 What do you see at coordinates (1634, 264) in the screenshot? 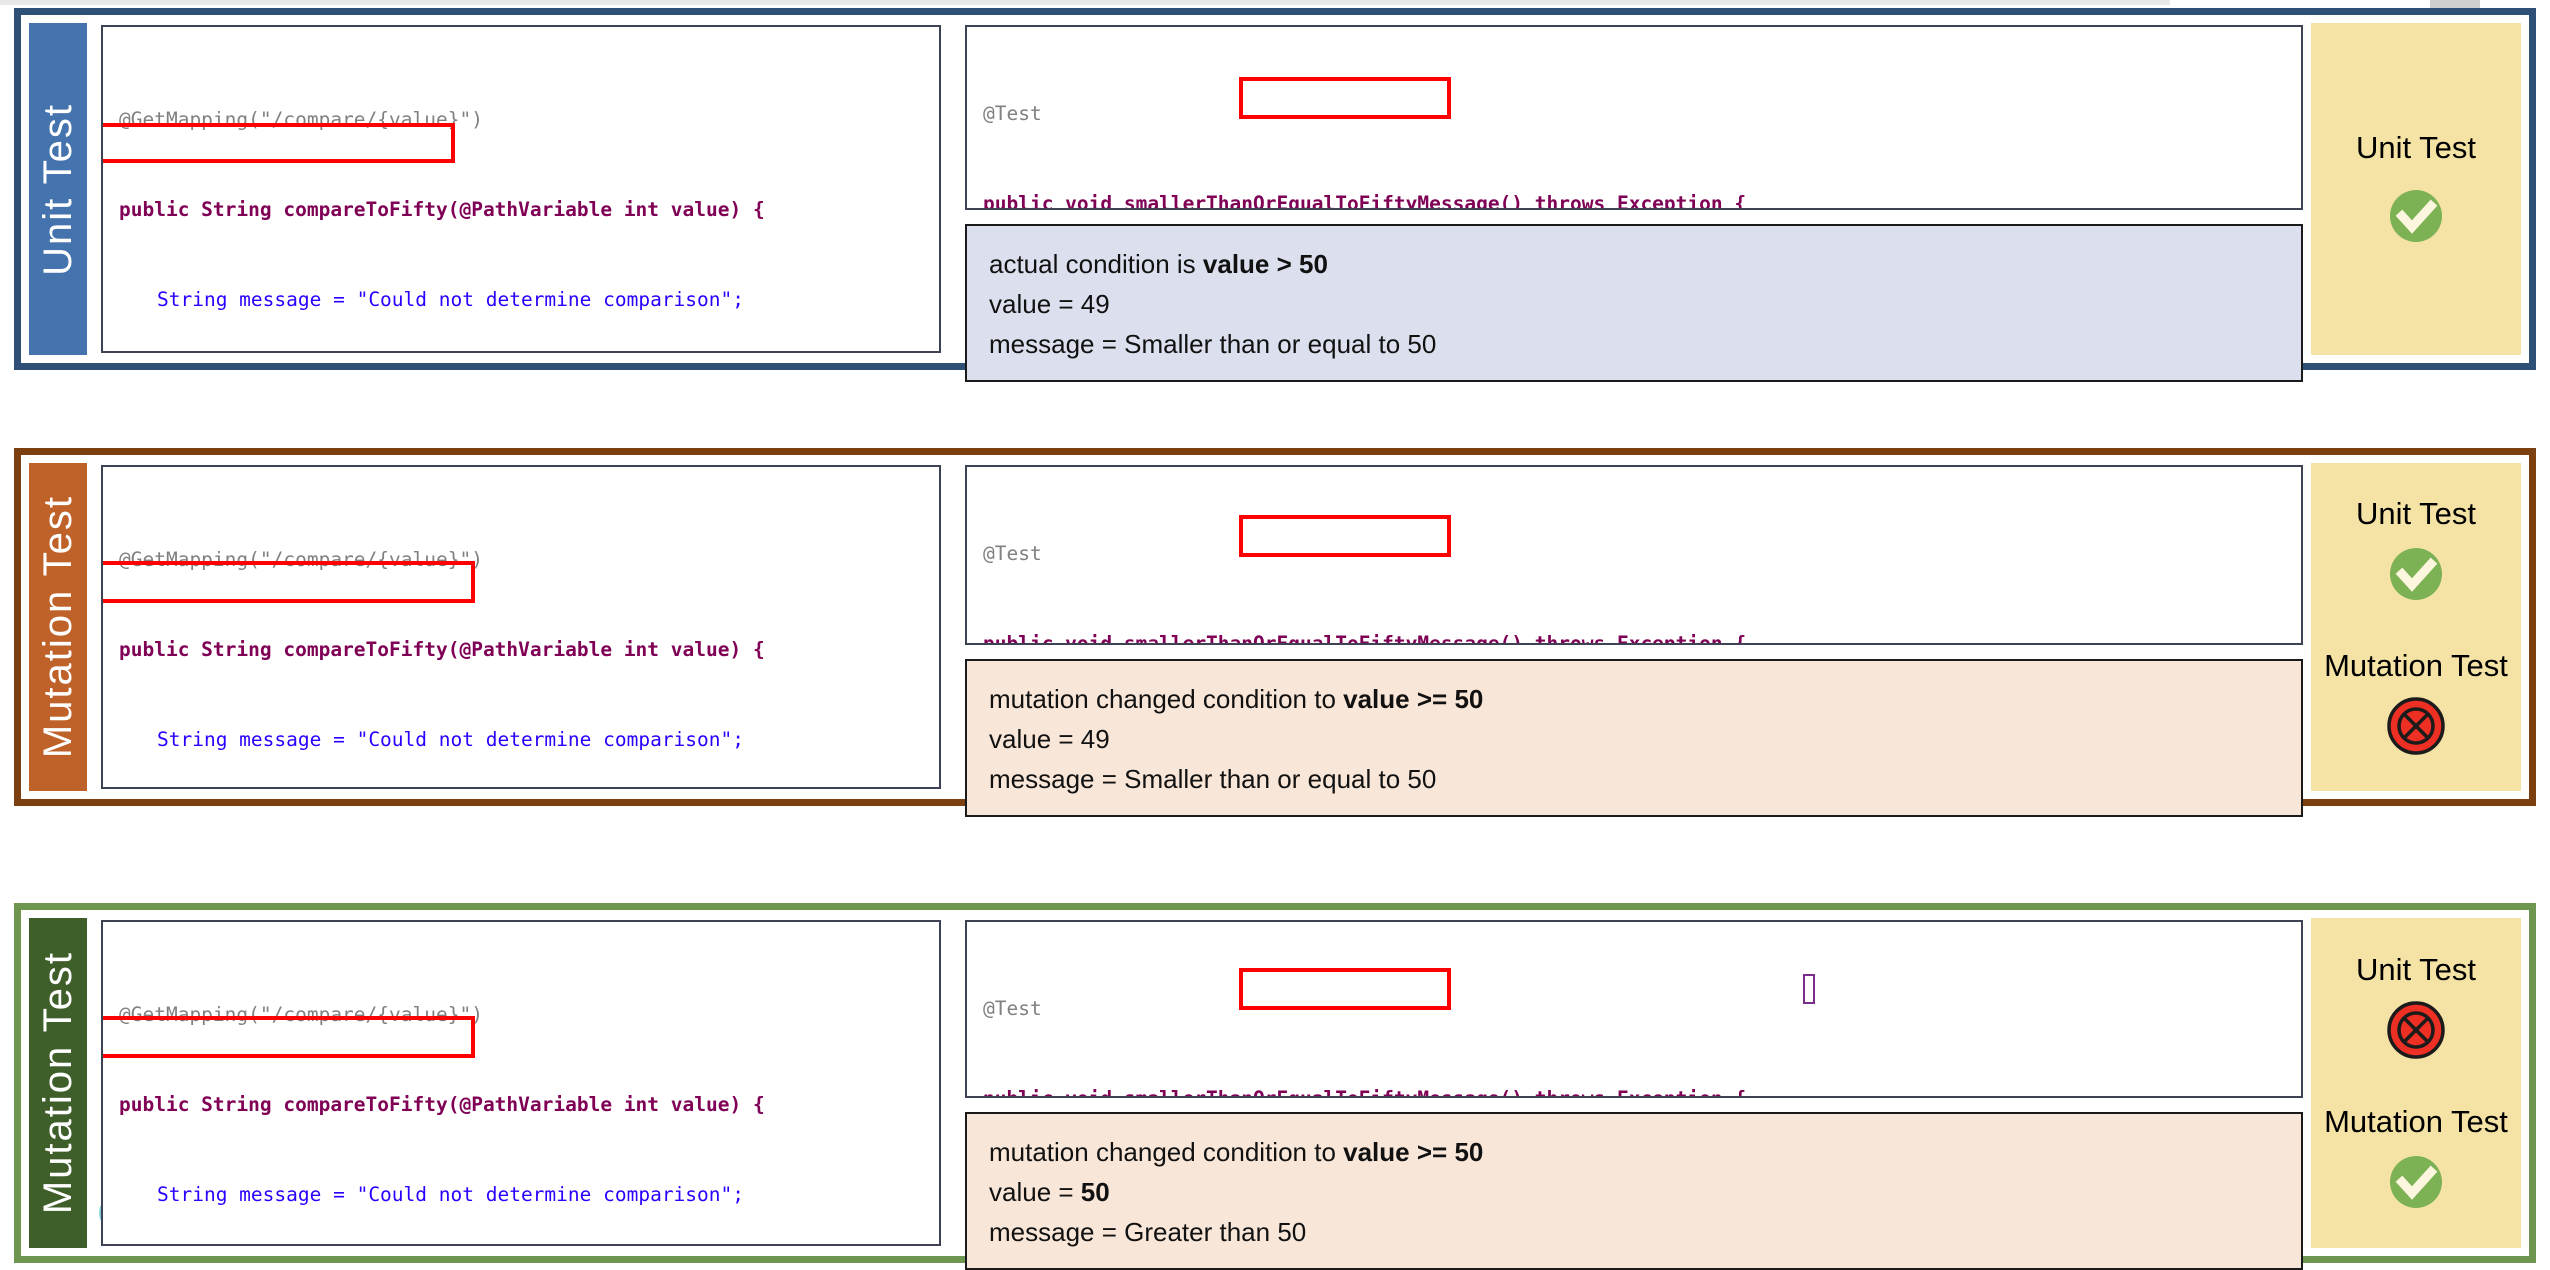
I see `callout-line-1: actual condition is value > 50` at bounding box center [1634, 264].